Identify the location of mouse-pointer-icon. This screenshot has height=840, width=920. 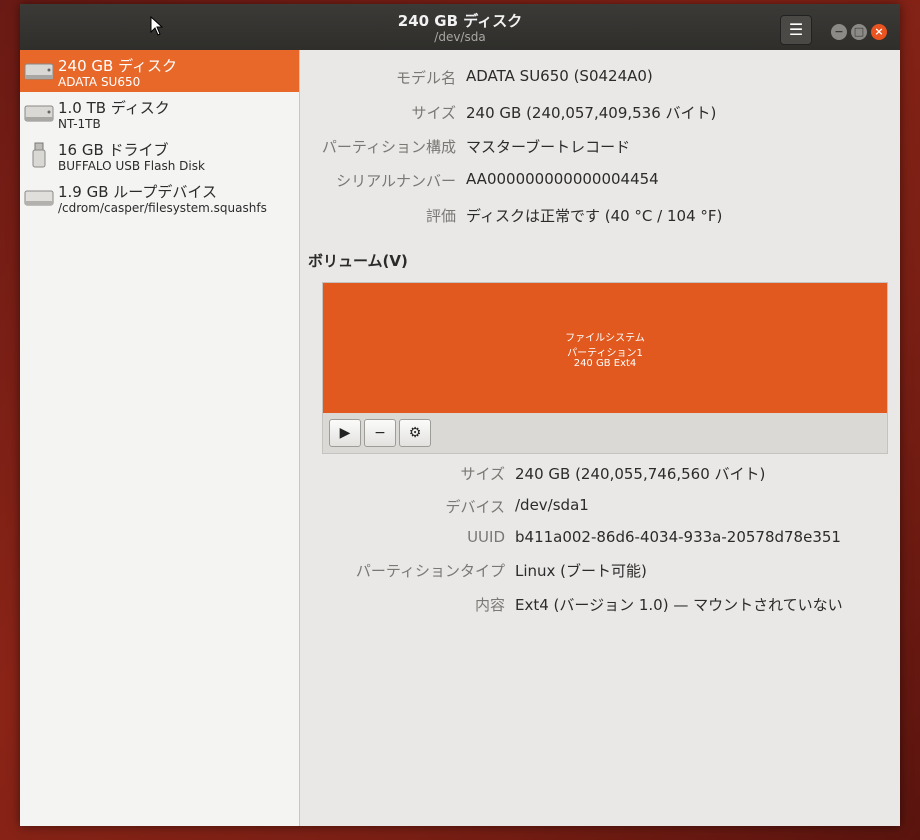
(157, 26).